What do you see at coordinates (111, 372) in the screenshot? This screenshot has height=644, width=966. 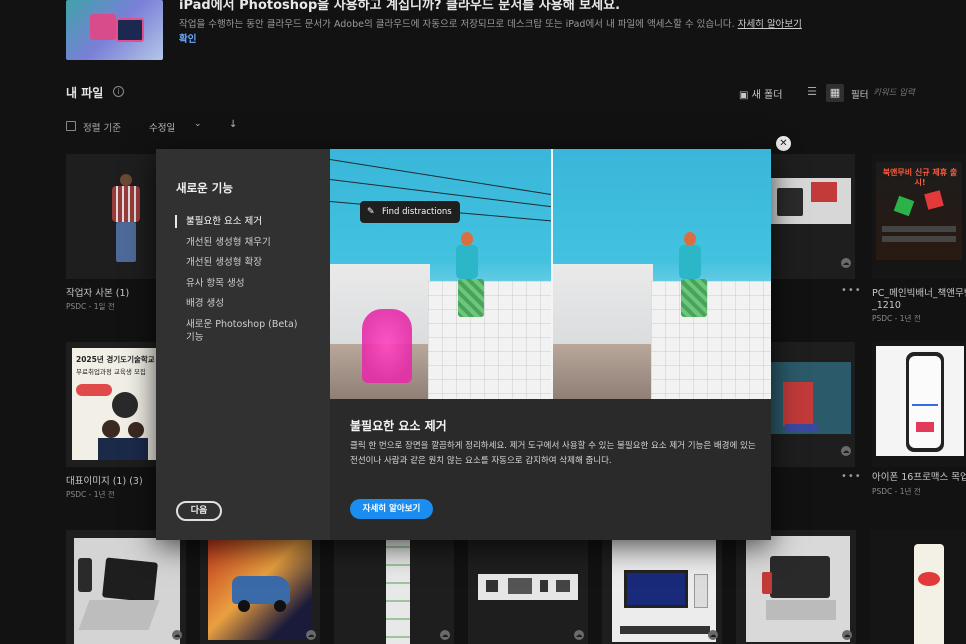 I see `poster-thumb-subtitle: 무료취업과정 교육생 모집` at bounding box center [111, 372].